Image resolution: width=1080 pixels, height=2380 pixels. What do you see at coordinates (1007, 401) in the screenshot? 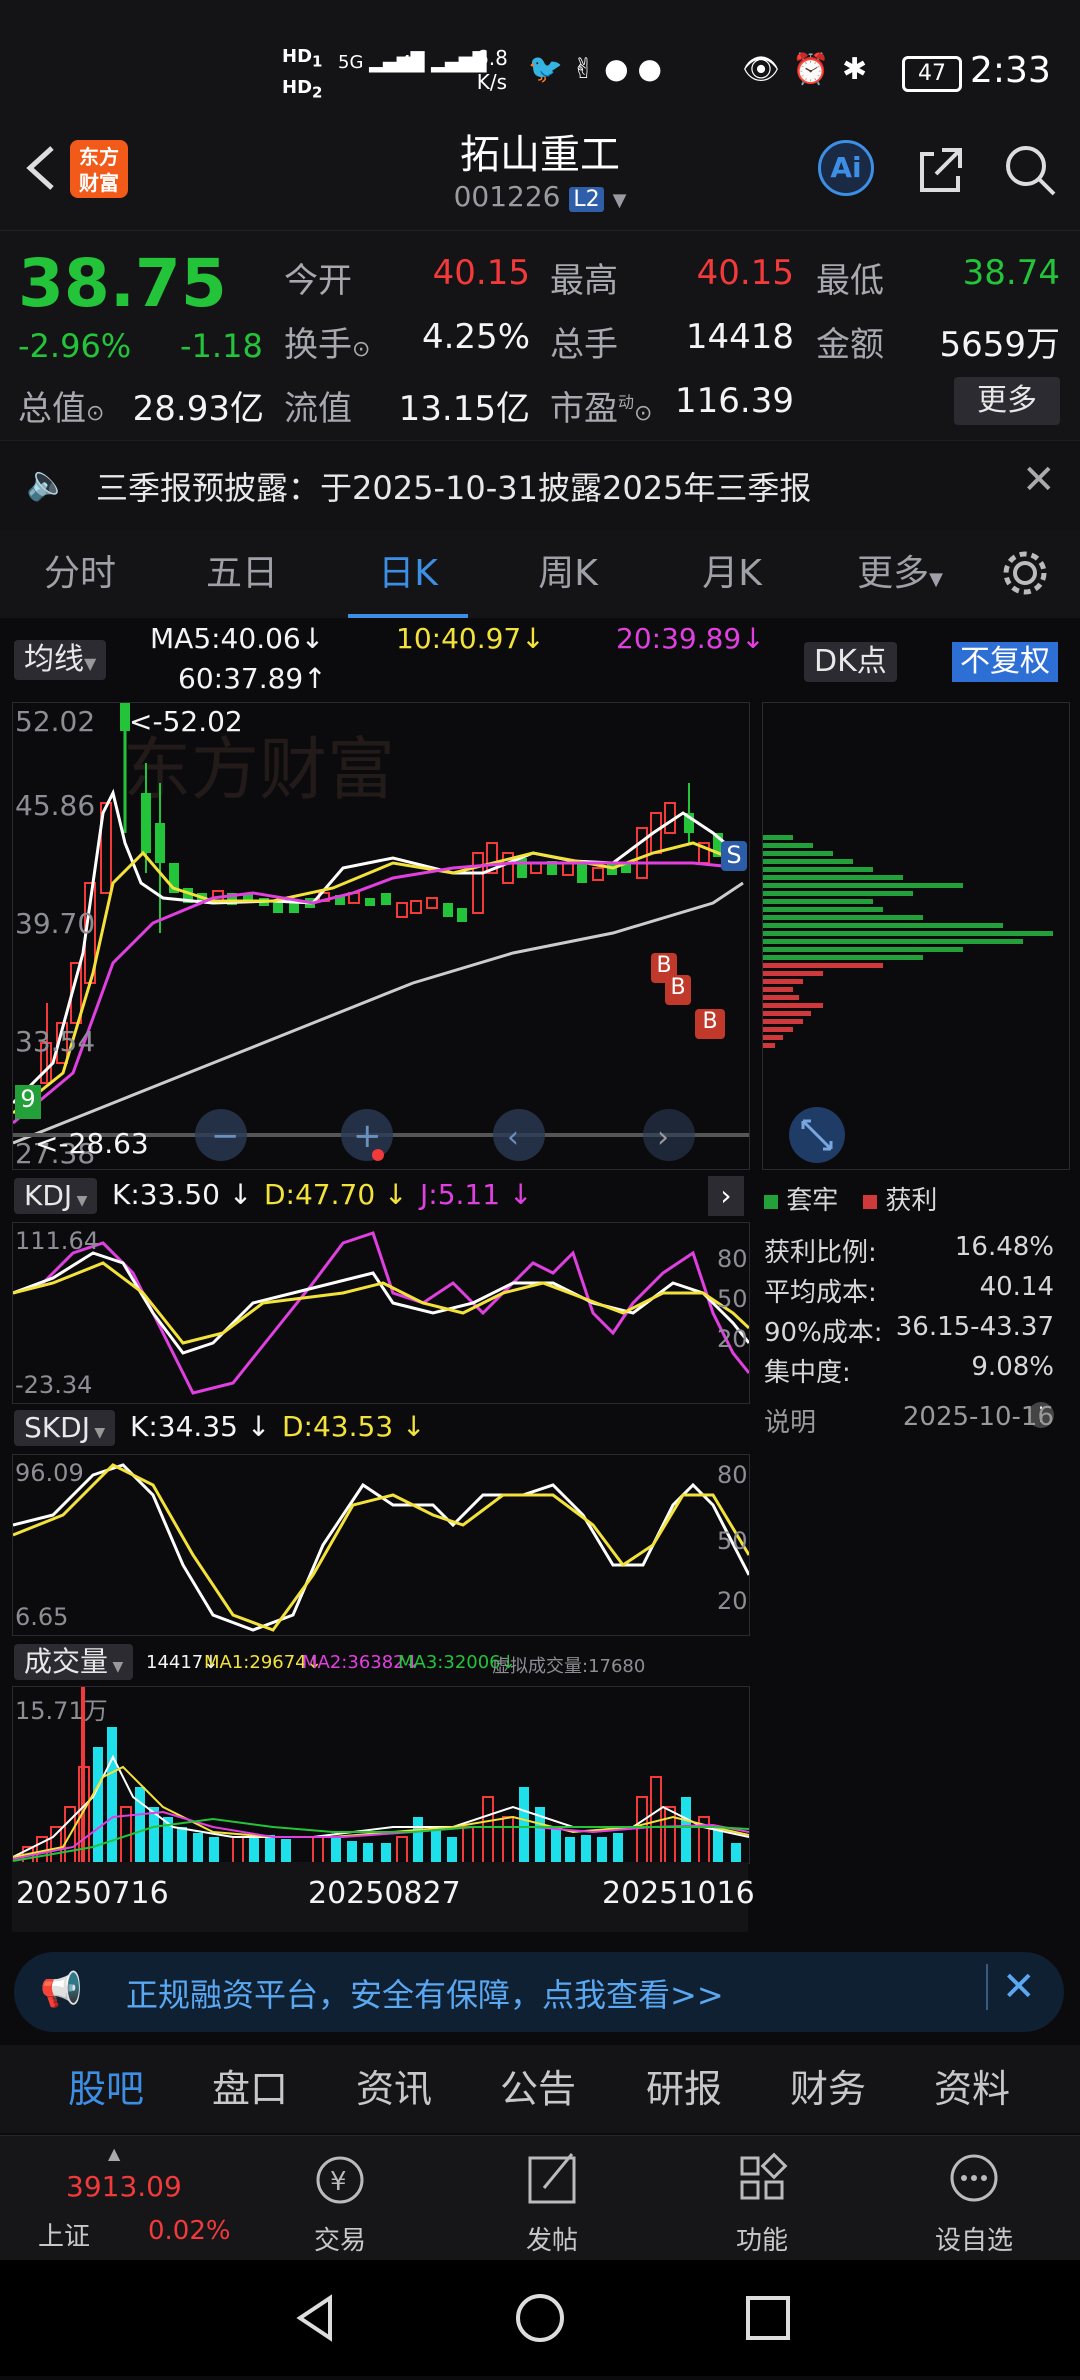
I see `more-button: 更多` at bounding box center [1007, 401].